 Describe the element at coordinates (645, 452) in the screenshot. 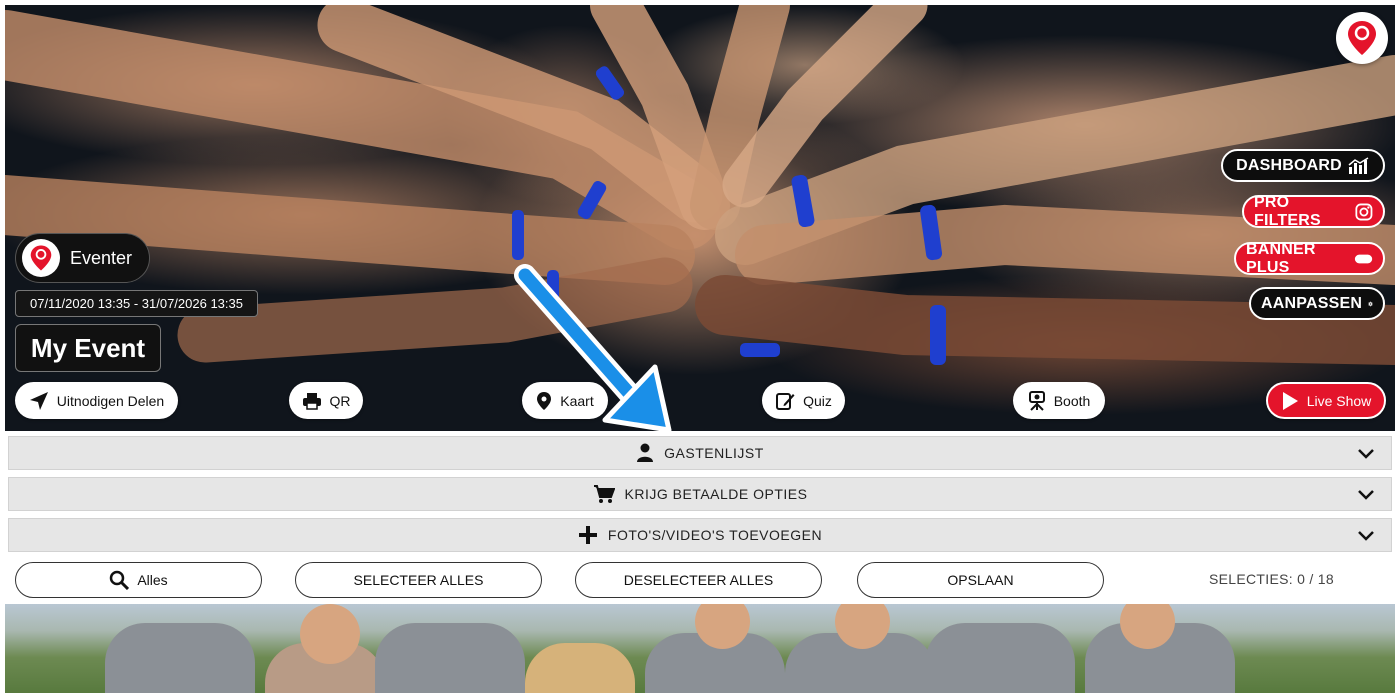

I see `user-icon` at that location.